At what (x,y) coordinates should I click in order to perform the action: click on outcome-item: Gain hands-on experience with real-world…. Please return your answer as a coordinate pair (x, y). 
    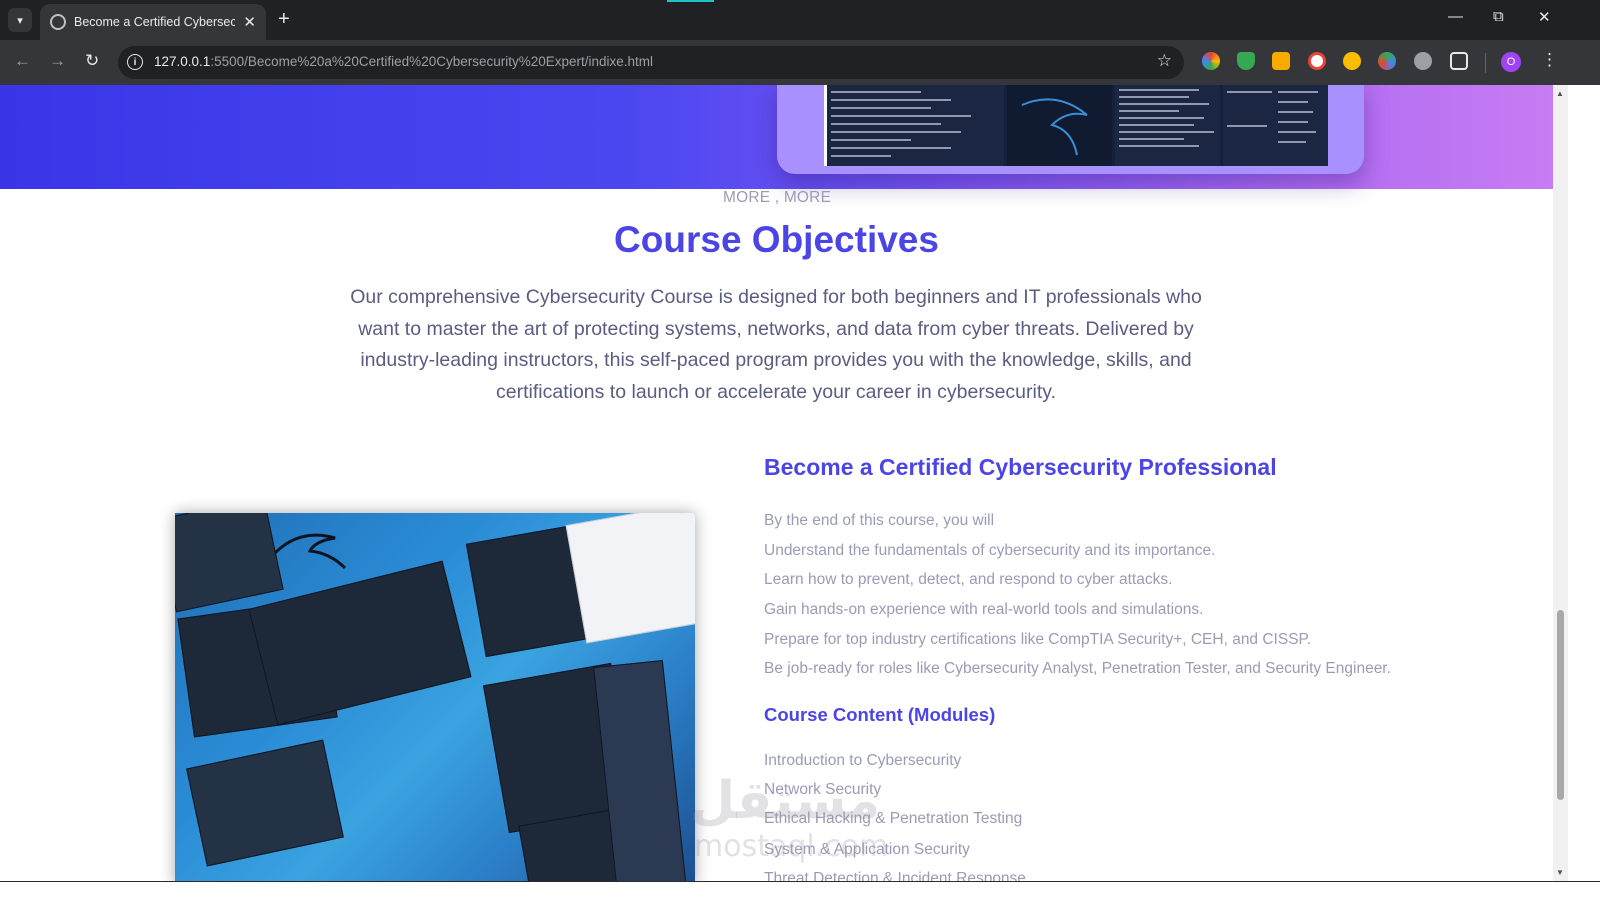
    Looking at the image, I should click on (984, 609).